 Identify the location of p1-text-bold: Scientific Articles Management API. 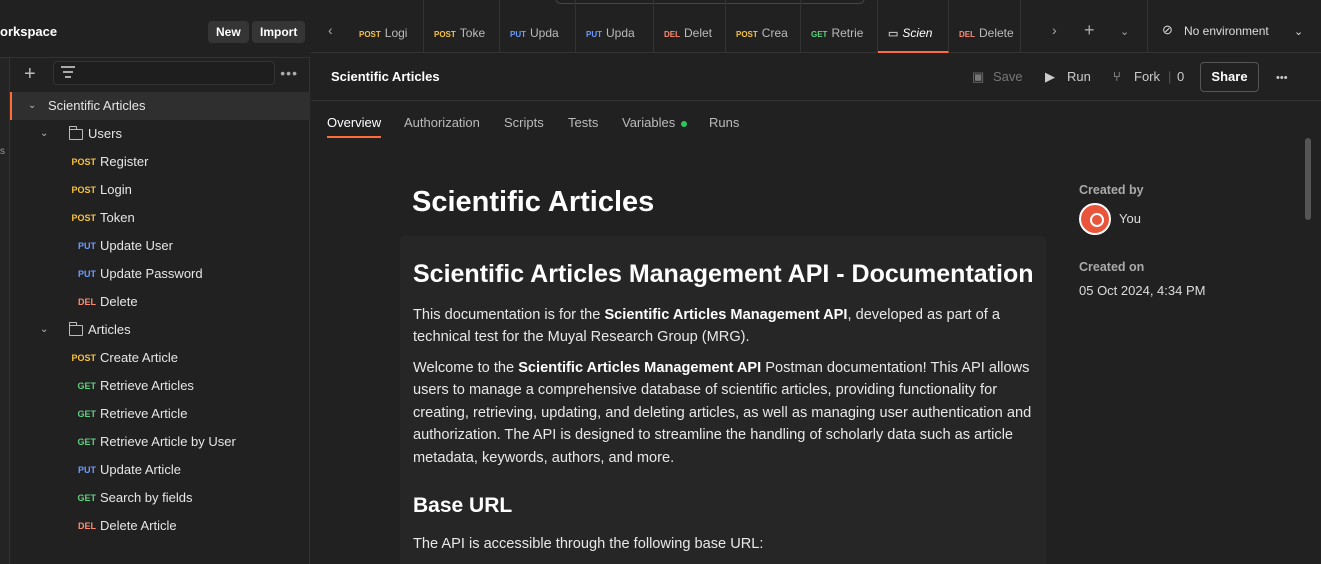
(726, 315).